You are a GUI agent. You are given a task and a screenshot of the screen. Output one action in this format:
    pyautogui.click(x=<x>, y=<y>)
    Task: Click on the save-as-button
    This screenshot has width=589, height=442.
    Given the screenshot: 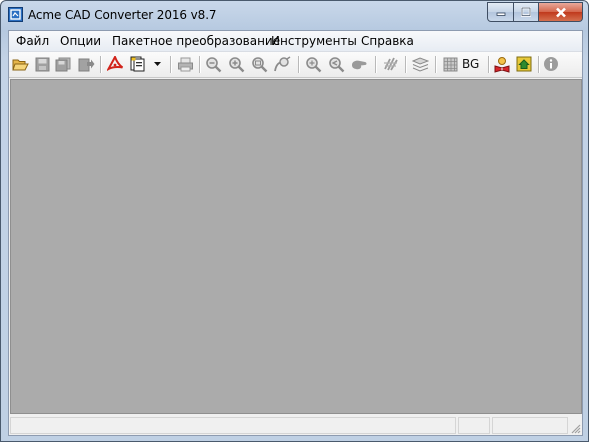 What is the action you would take?
    pyautogui.click(x=63, y=64)
    